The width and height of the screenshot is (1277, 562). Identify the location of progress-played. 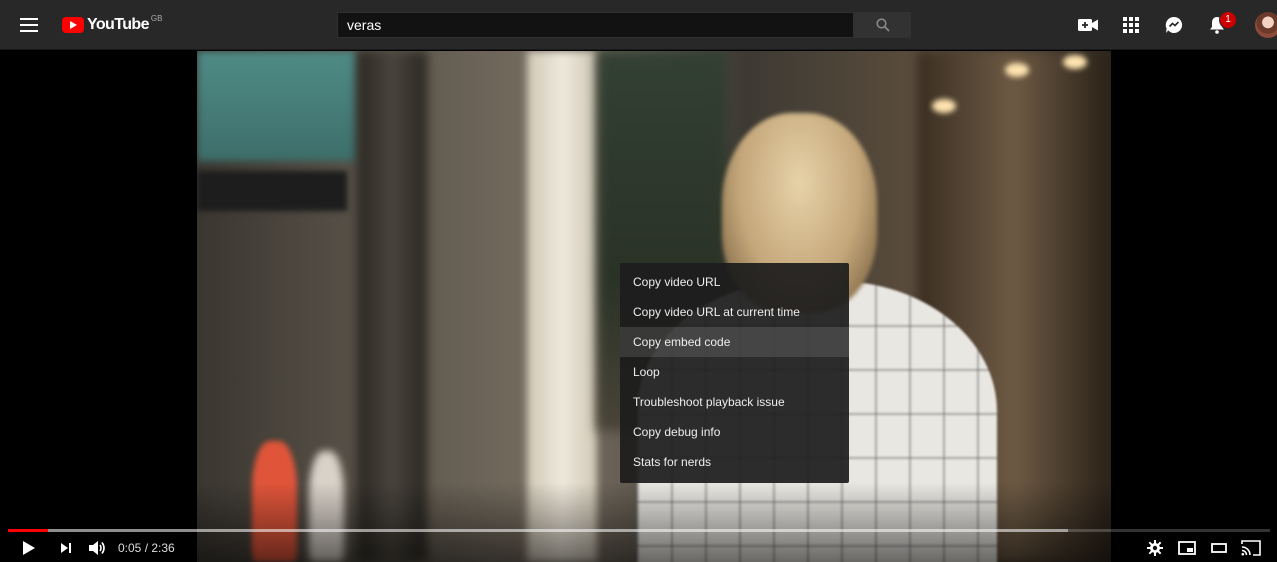
(28, 530).